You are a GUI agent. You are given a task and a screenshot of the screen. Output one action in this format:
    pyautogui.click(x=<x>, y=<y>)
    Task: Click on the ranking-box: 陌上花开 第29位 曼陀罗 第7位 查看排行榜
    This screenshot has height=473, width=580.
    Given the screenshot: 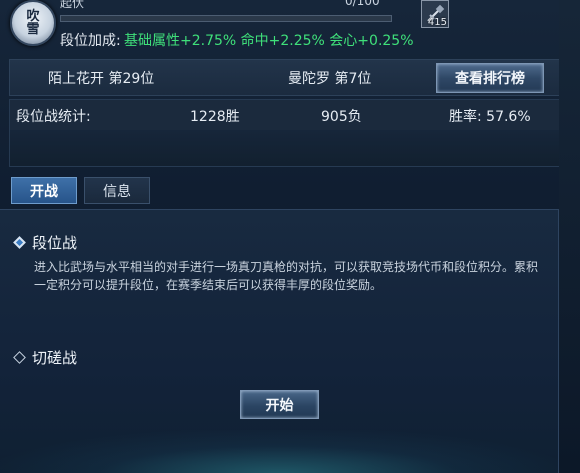 What is the action you would take?
    pyautogui.click(x=284, y=77)
    